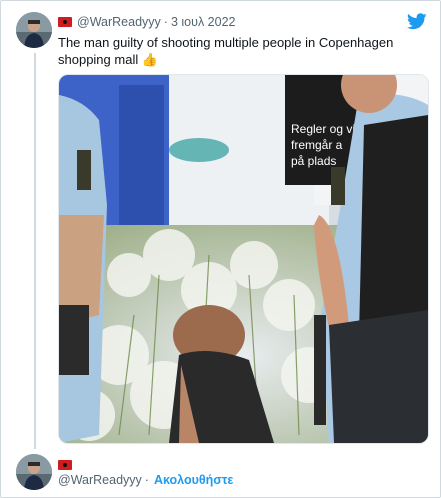 This screenshot has height=498, width=441. Describe the element at coordinates (34, 30) in the screenshot. I see `avatar` at that location.